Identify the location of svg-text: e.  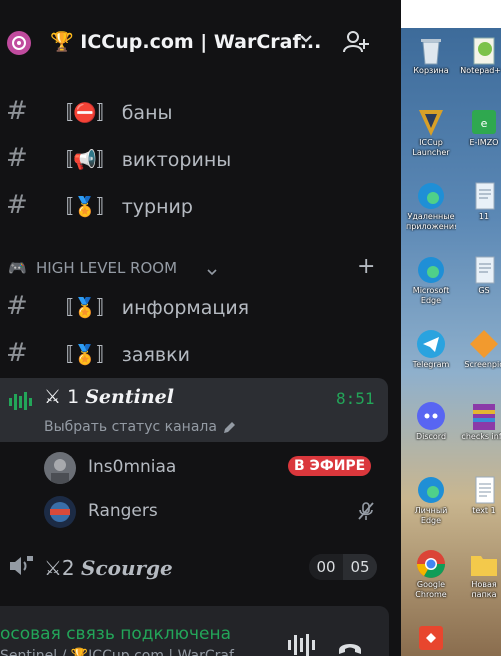
(484, 123).